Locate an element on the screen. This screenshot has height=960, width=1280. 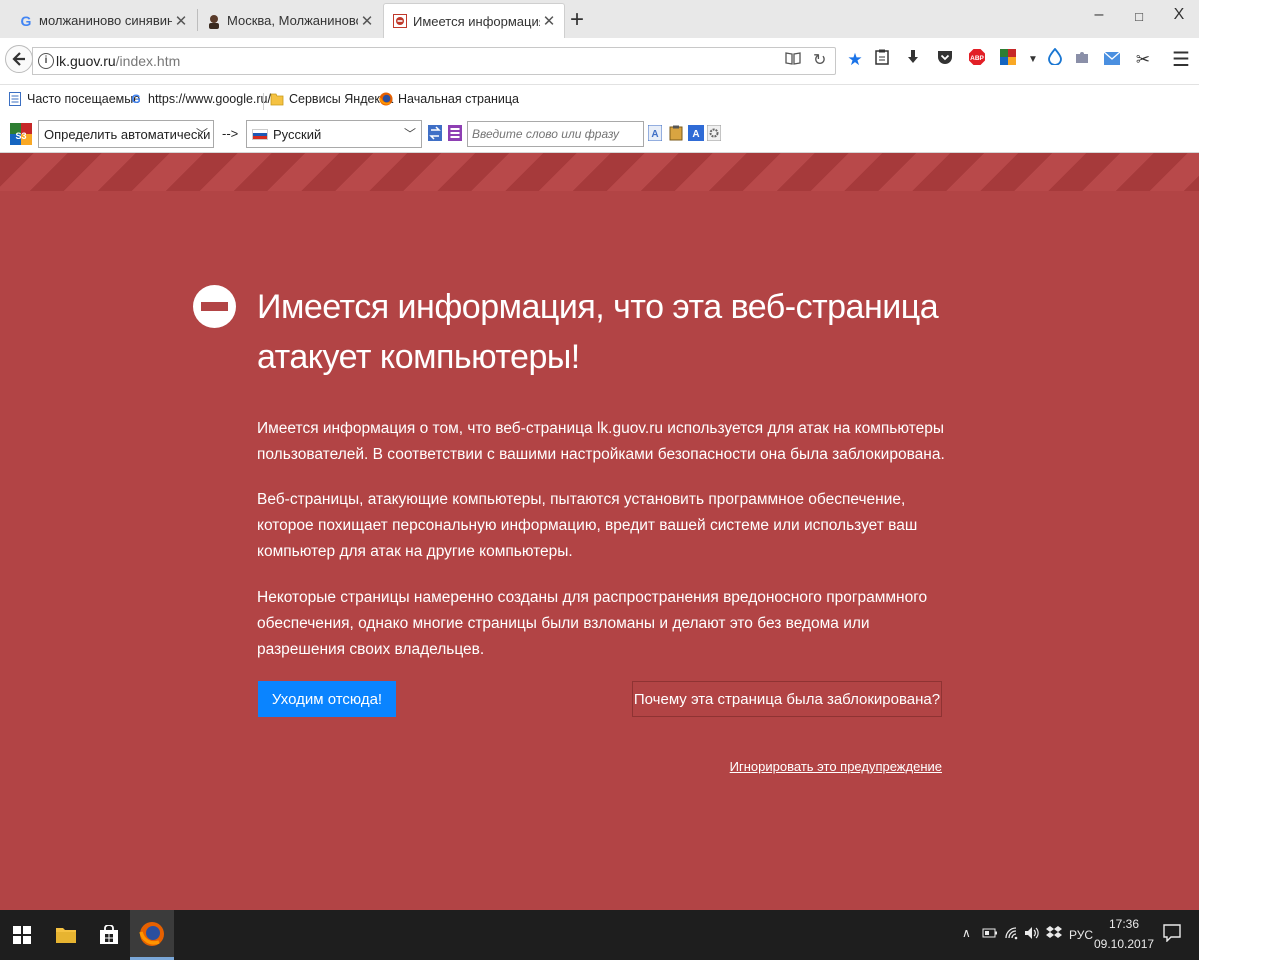
wifi-icon is located at coordinates (1012, 934).